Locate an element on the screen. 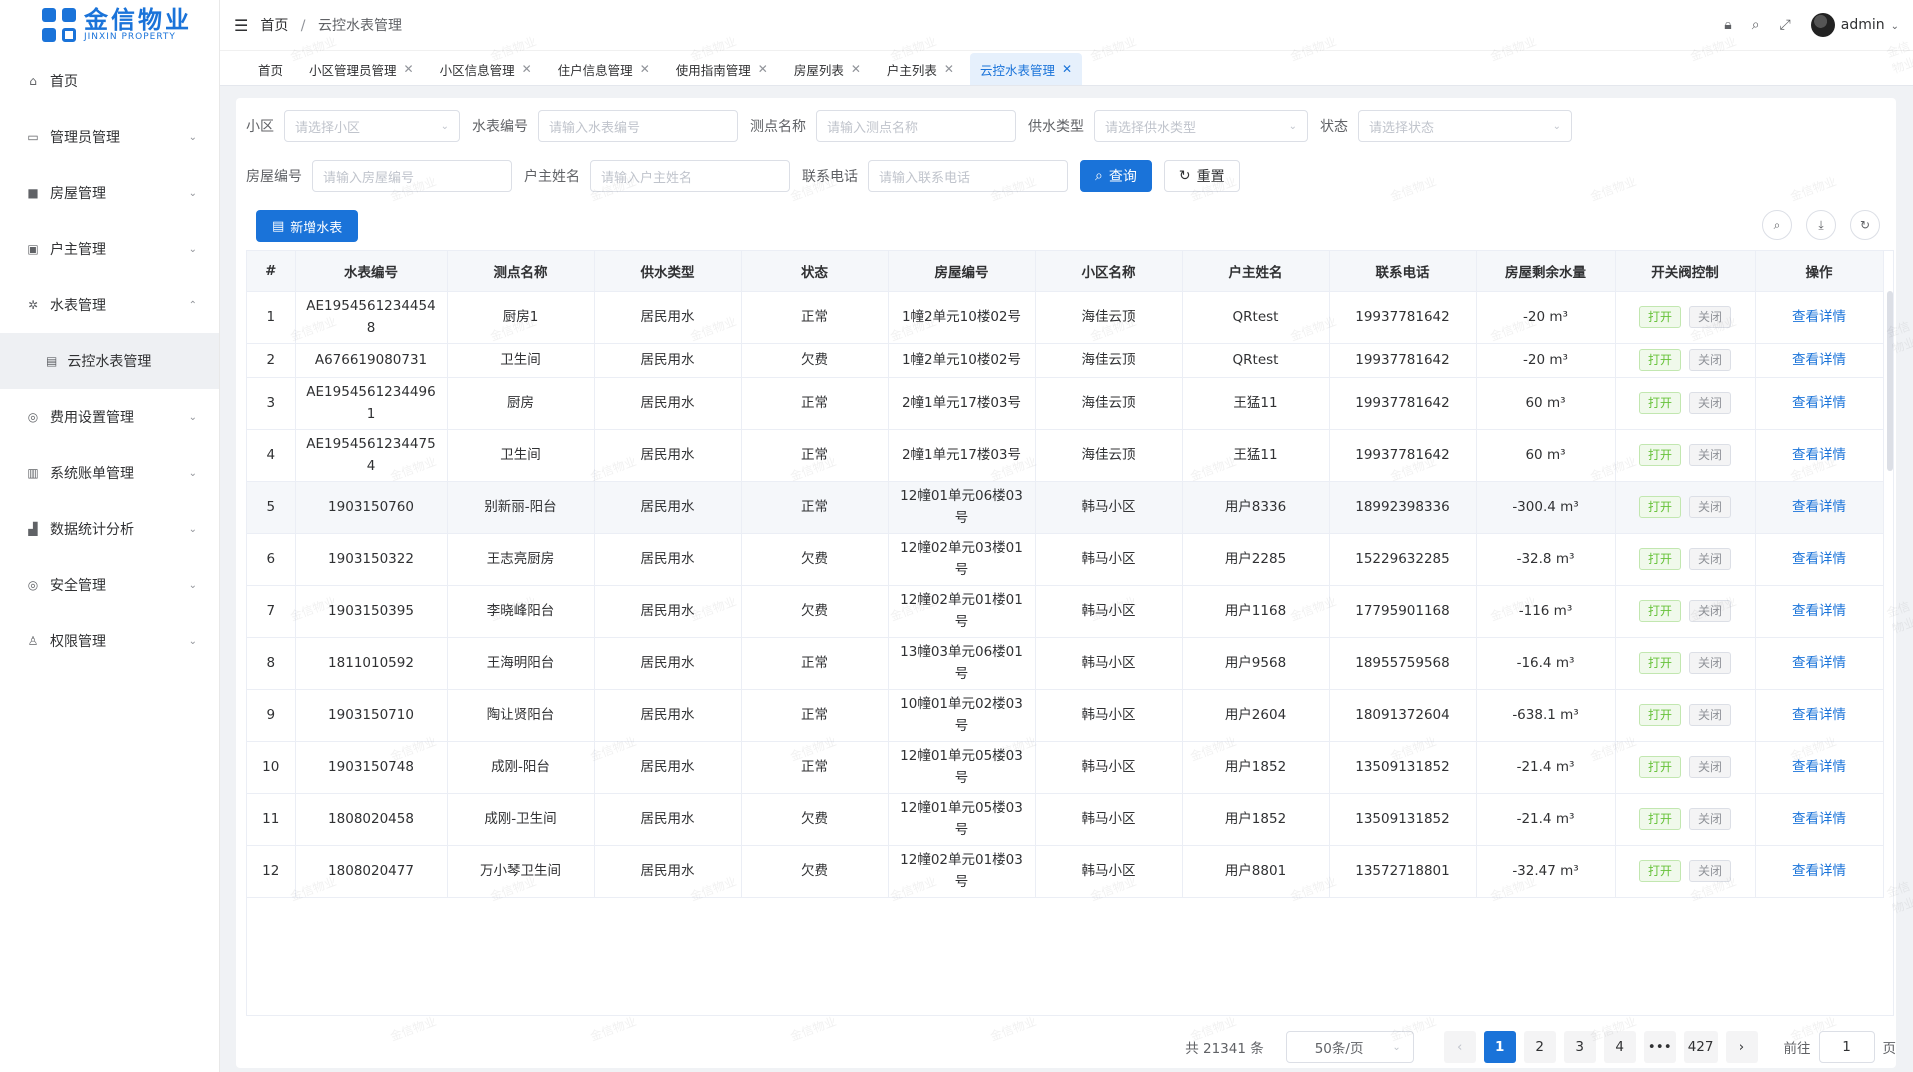 The height and width of the screenshot is (1072, 1913). page-button: 427 is located at coordinates (1700, 1047).